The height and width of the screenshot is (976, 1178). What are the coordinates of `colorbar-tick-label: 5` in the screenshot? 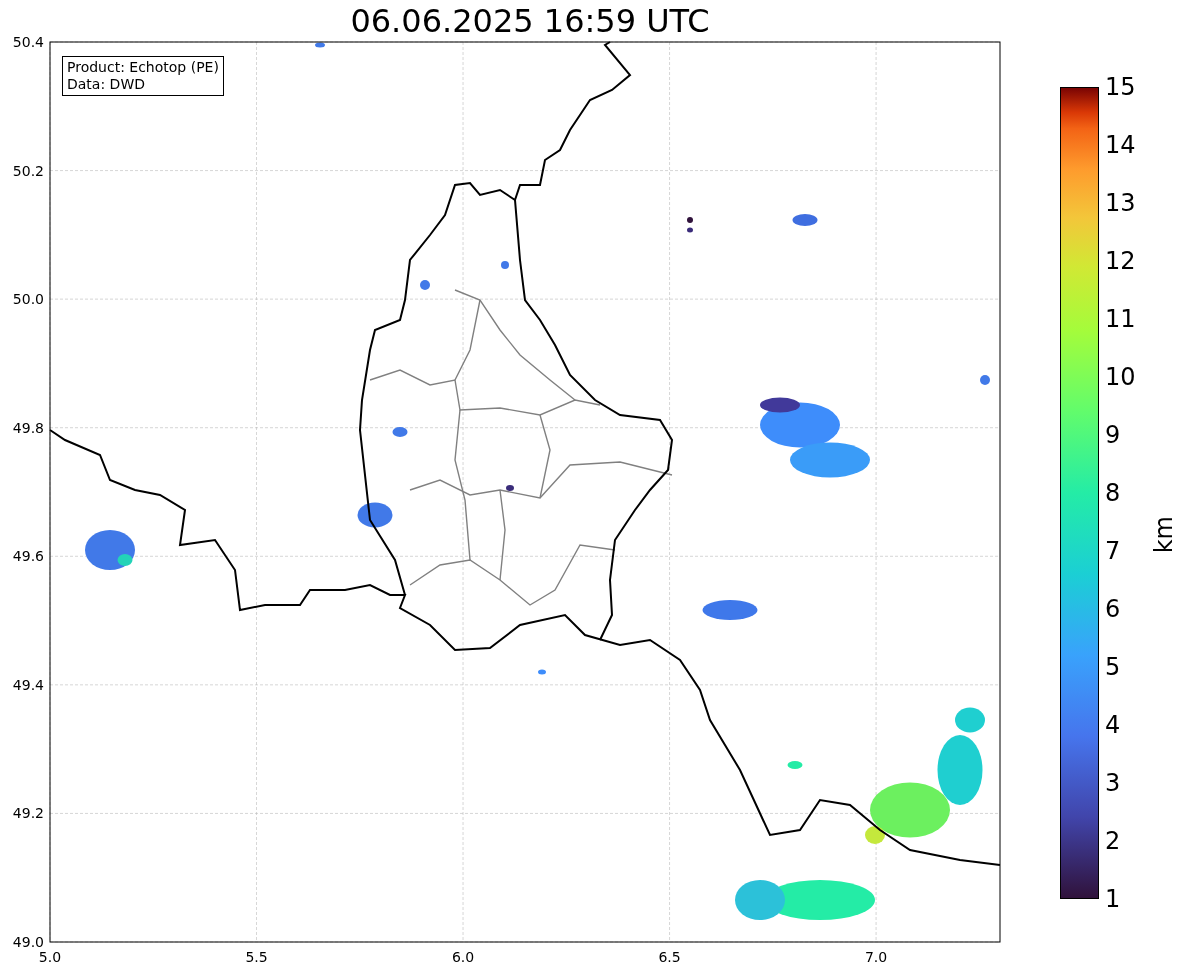 It's located at (1113, 667).